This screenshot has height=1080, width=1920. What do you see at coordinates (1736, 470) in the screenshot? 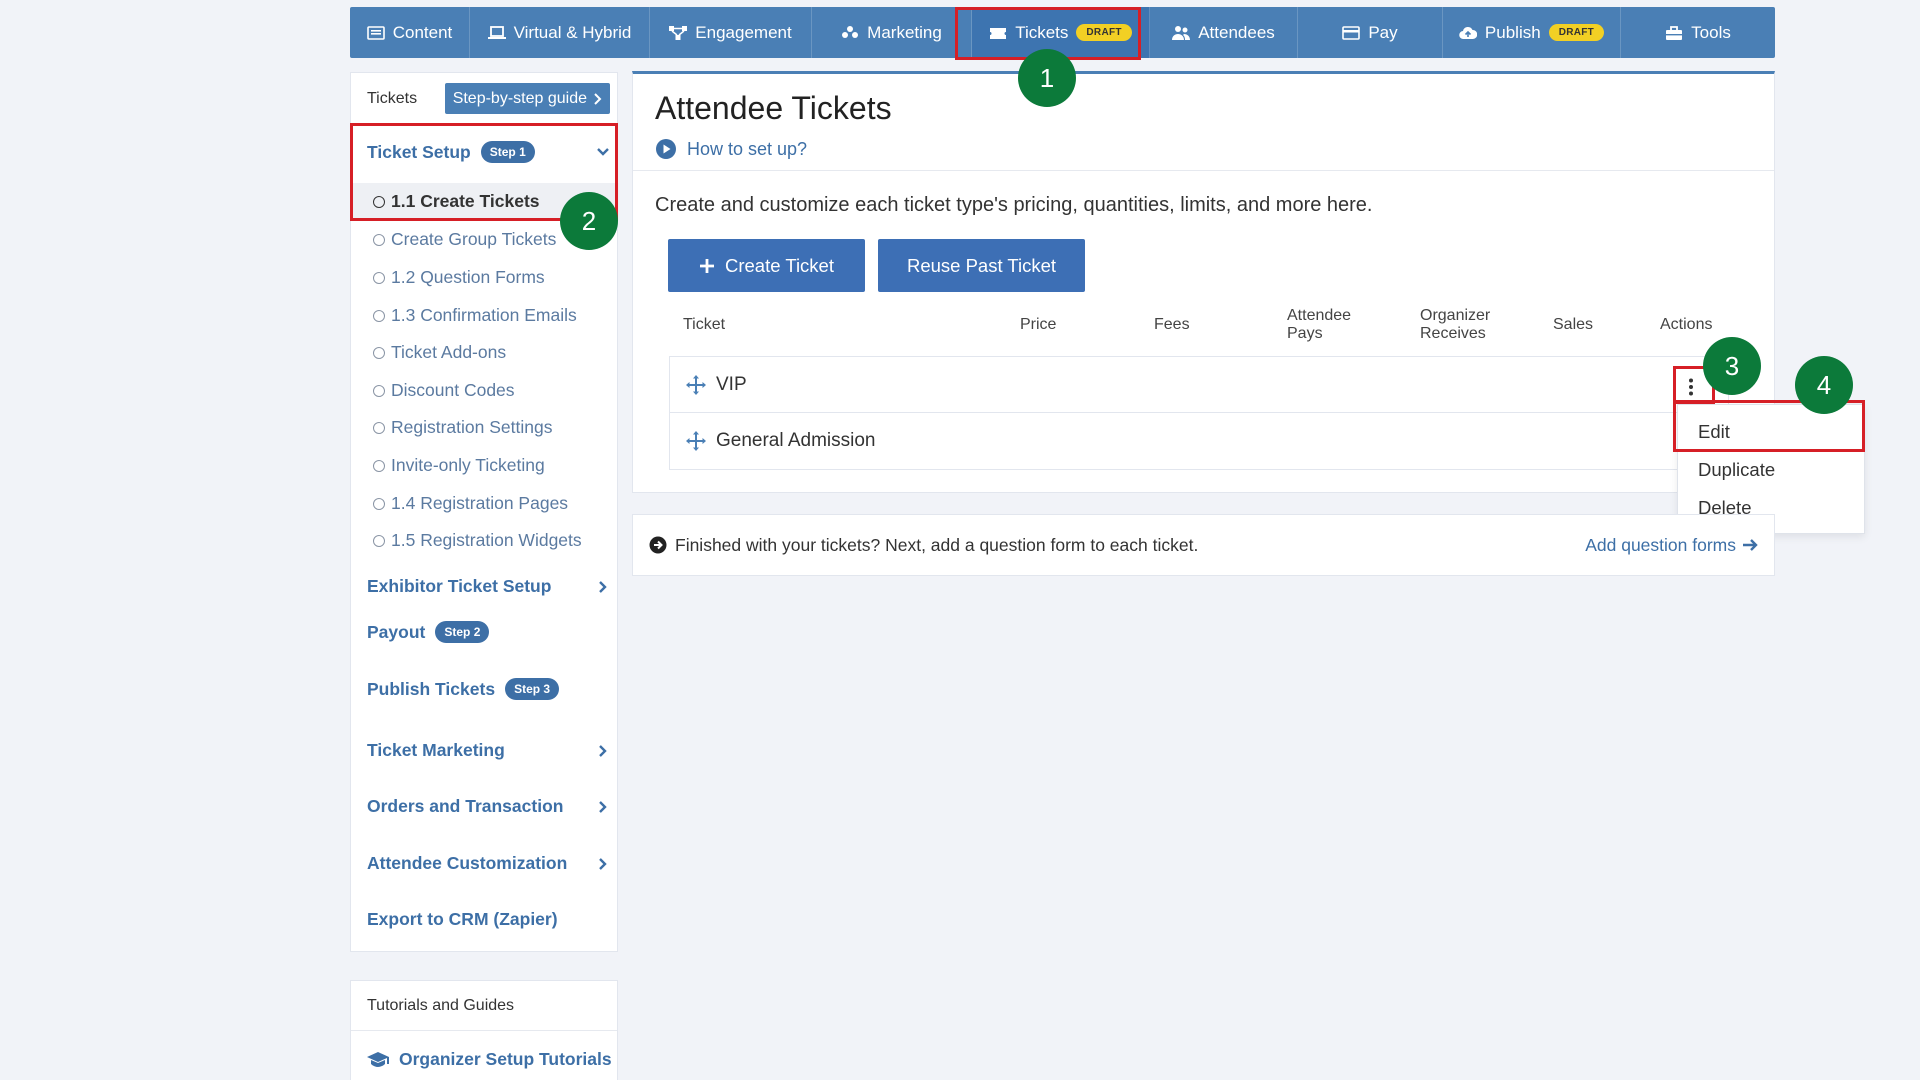
I see `menu-item-duplicate: Duplicate` at bounding box center [1736, 470].